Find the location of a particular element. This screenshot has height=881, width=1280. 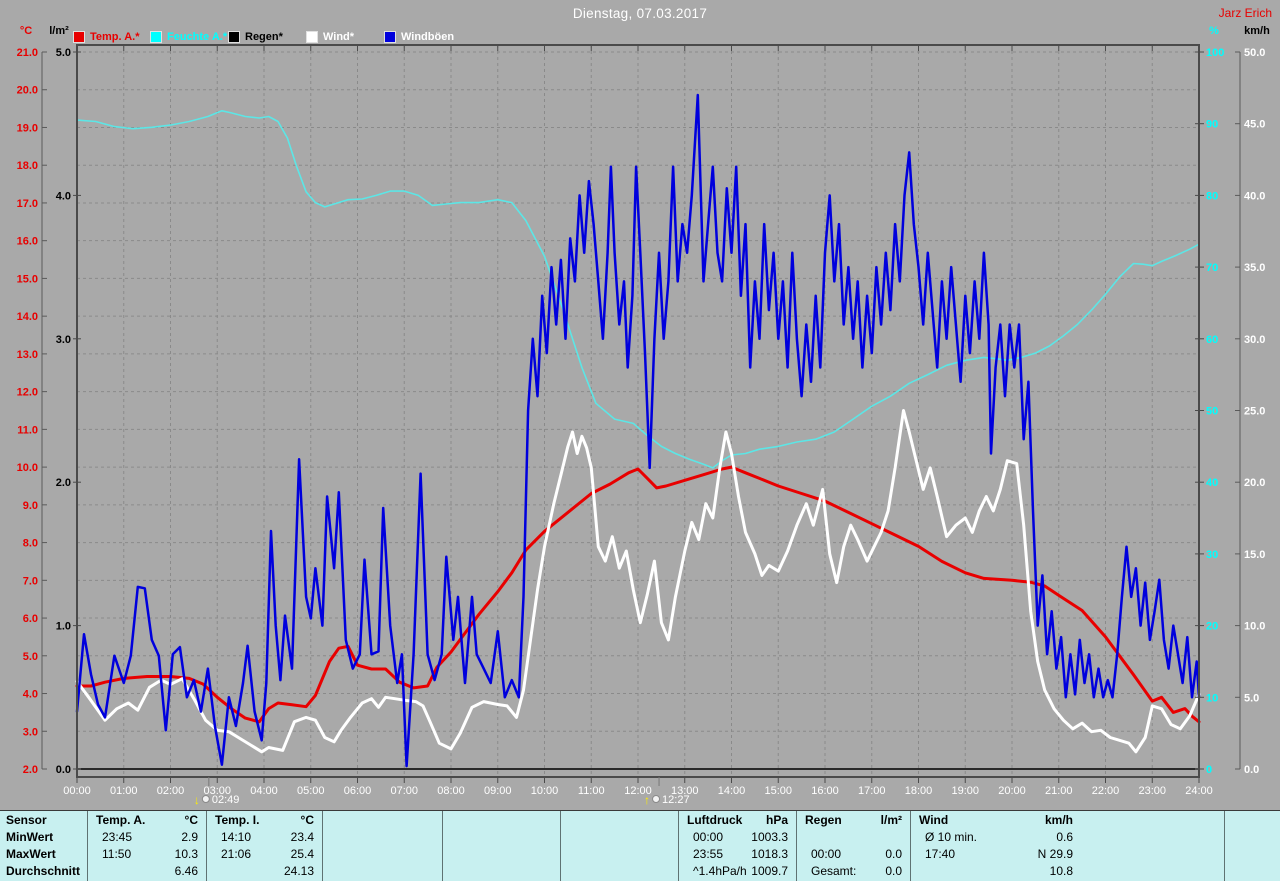

table-row: 6.46 is located at coordinates (147, 871).